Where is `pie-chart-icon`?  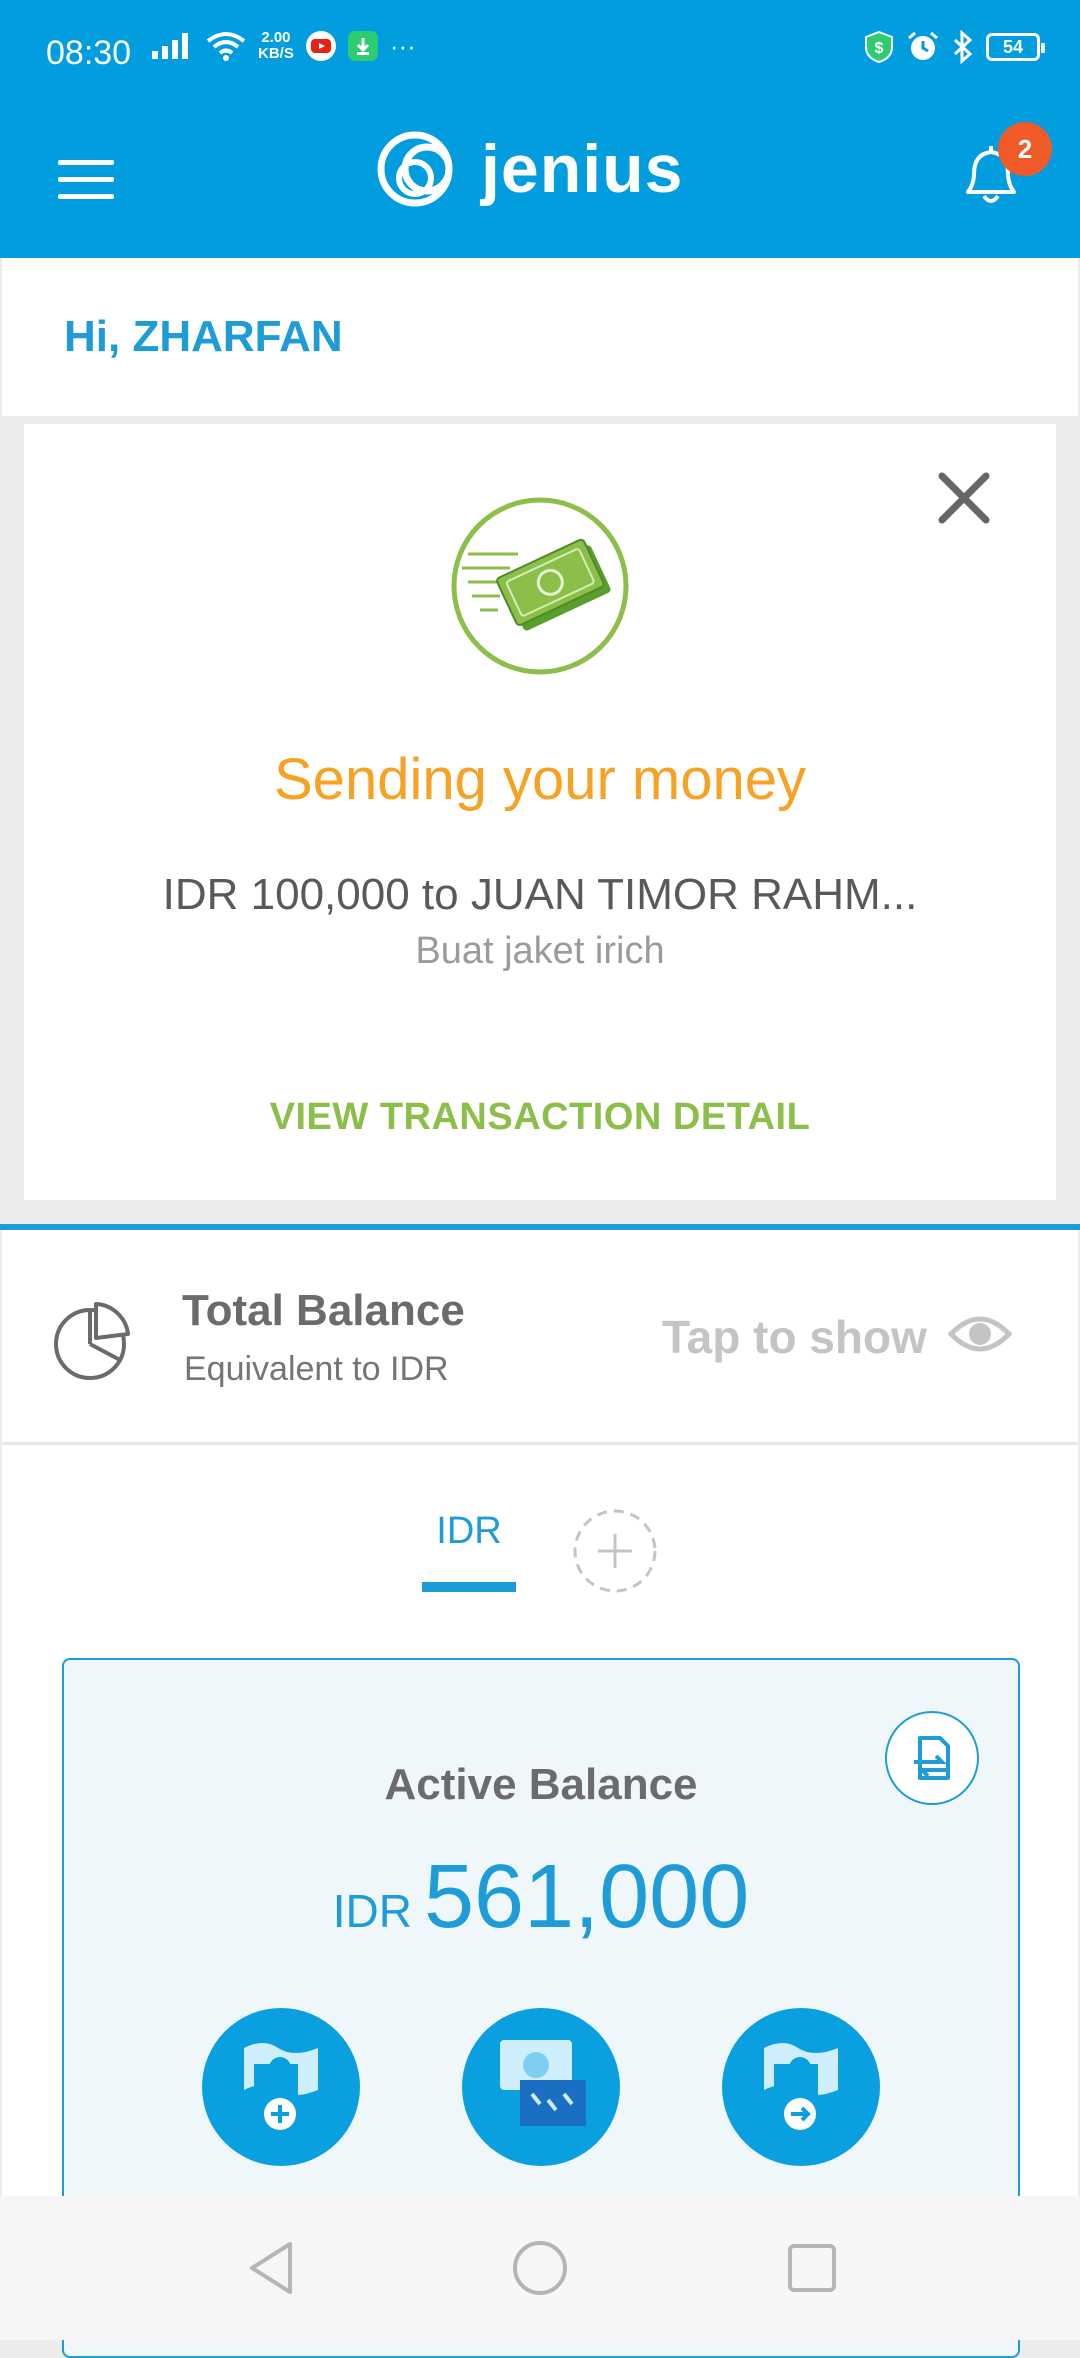 pie-chart-icon is located at coordinates (92, 1341).